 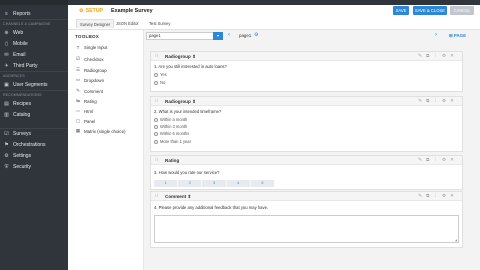 What do you see at coordinates (214, 183) in the screenshot?
I see `rating-option: 3` at bounding box center [214, 183].